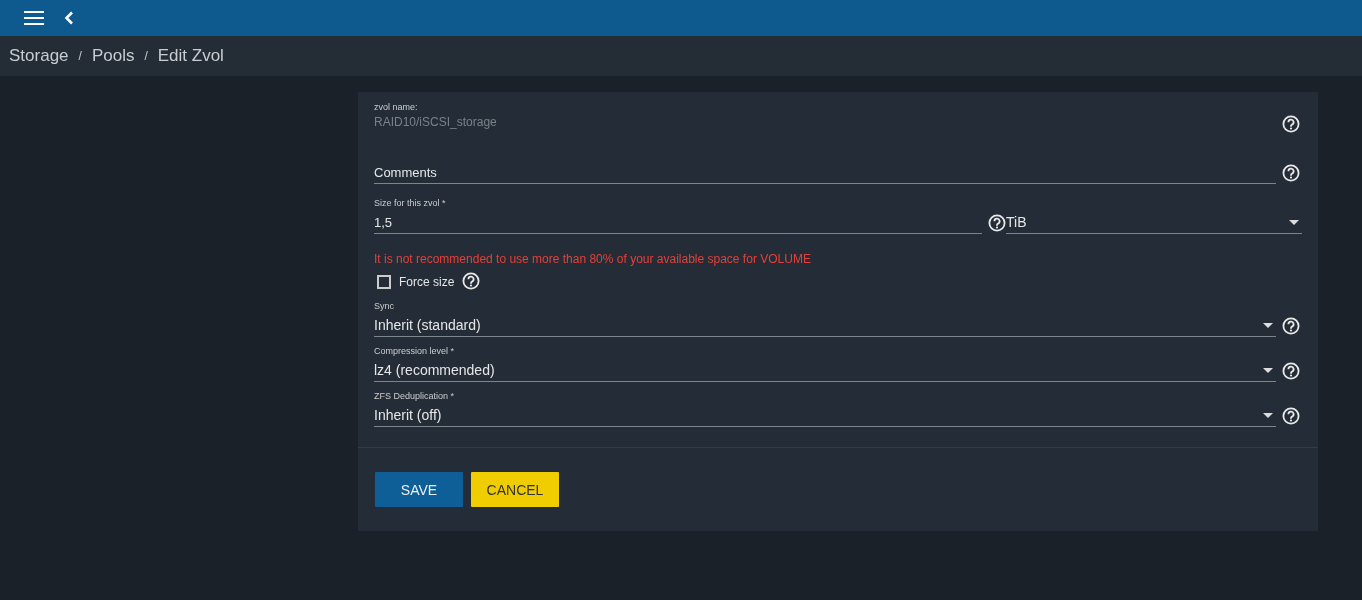 Image resolution: width=1362 pixels, height=600 pixels. Describe the element at coordinates (69, 18) in the screenshot. I see `back-icon` at that location.